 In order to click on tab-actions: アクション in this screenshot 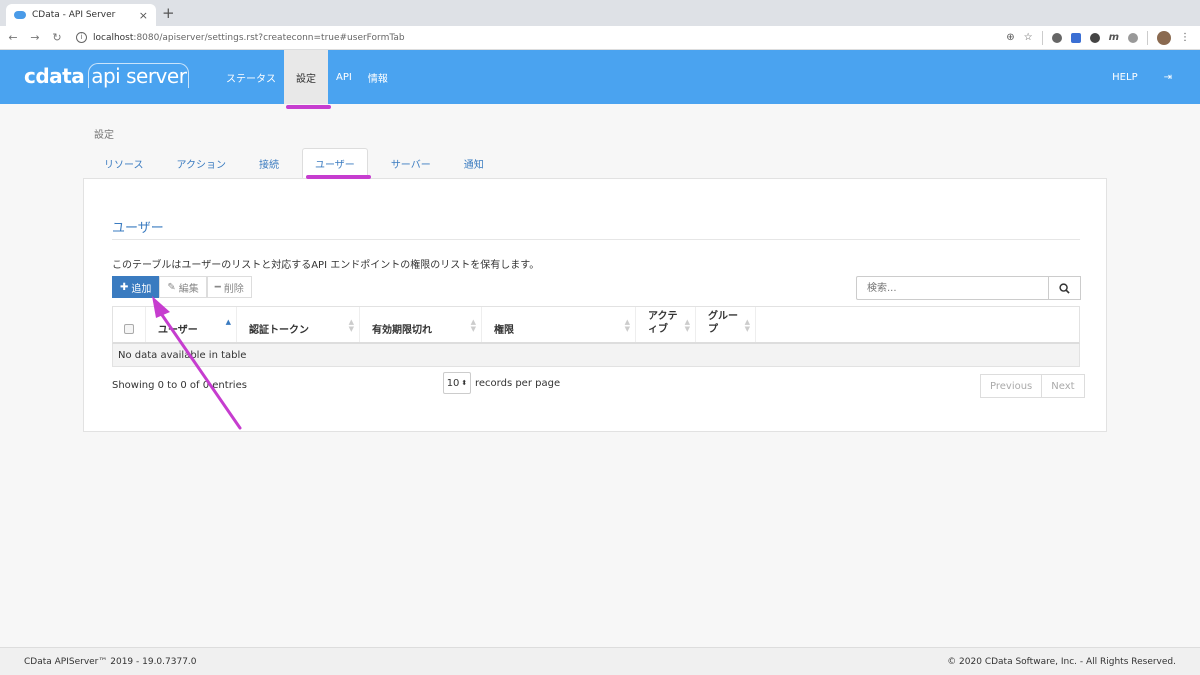, I will do `click(202, 163)`.